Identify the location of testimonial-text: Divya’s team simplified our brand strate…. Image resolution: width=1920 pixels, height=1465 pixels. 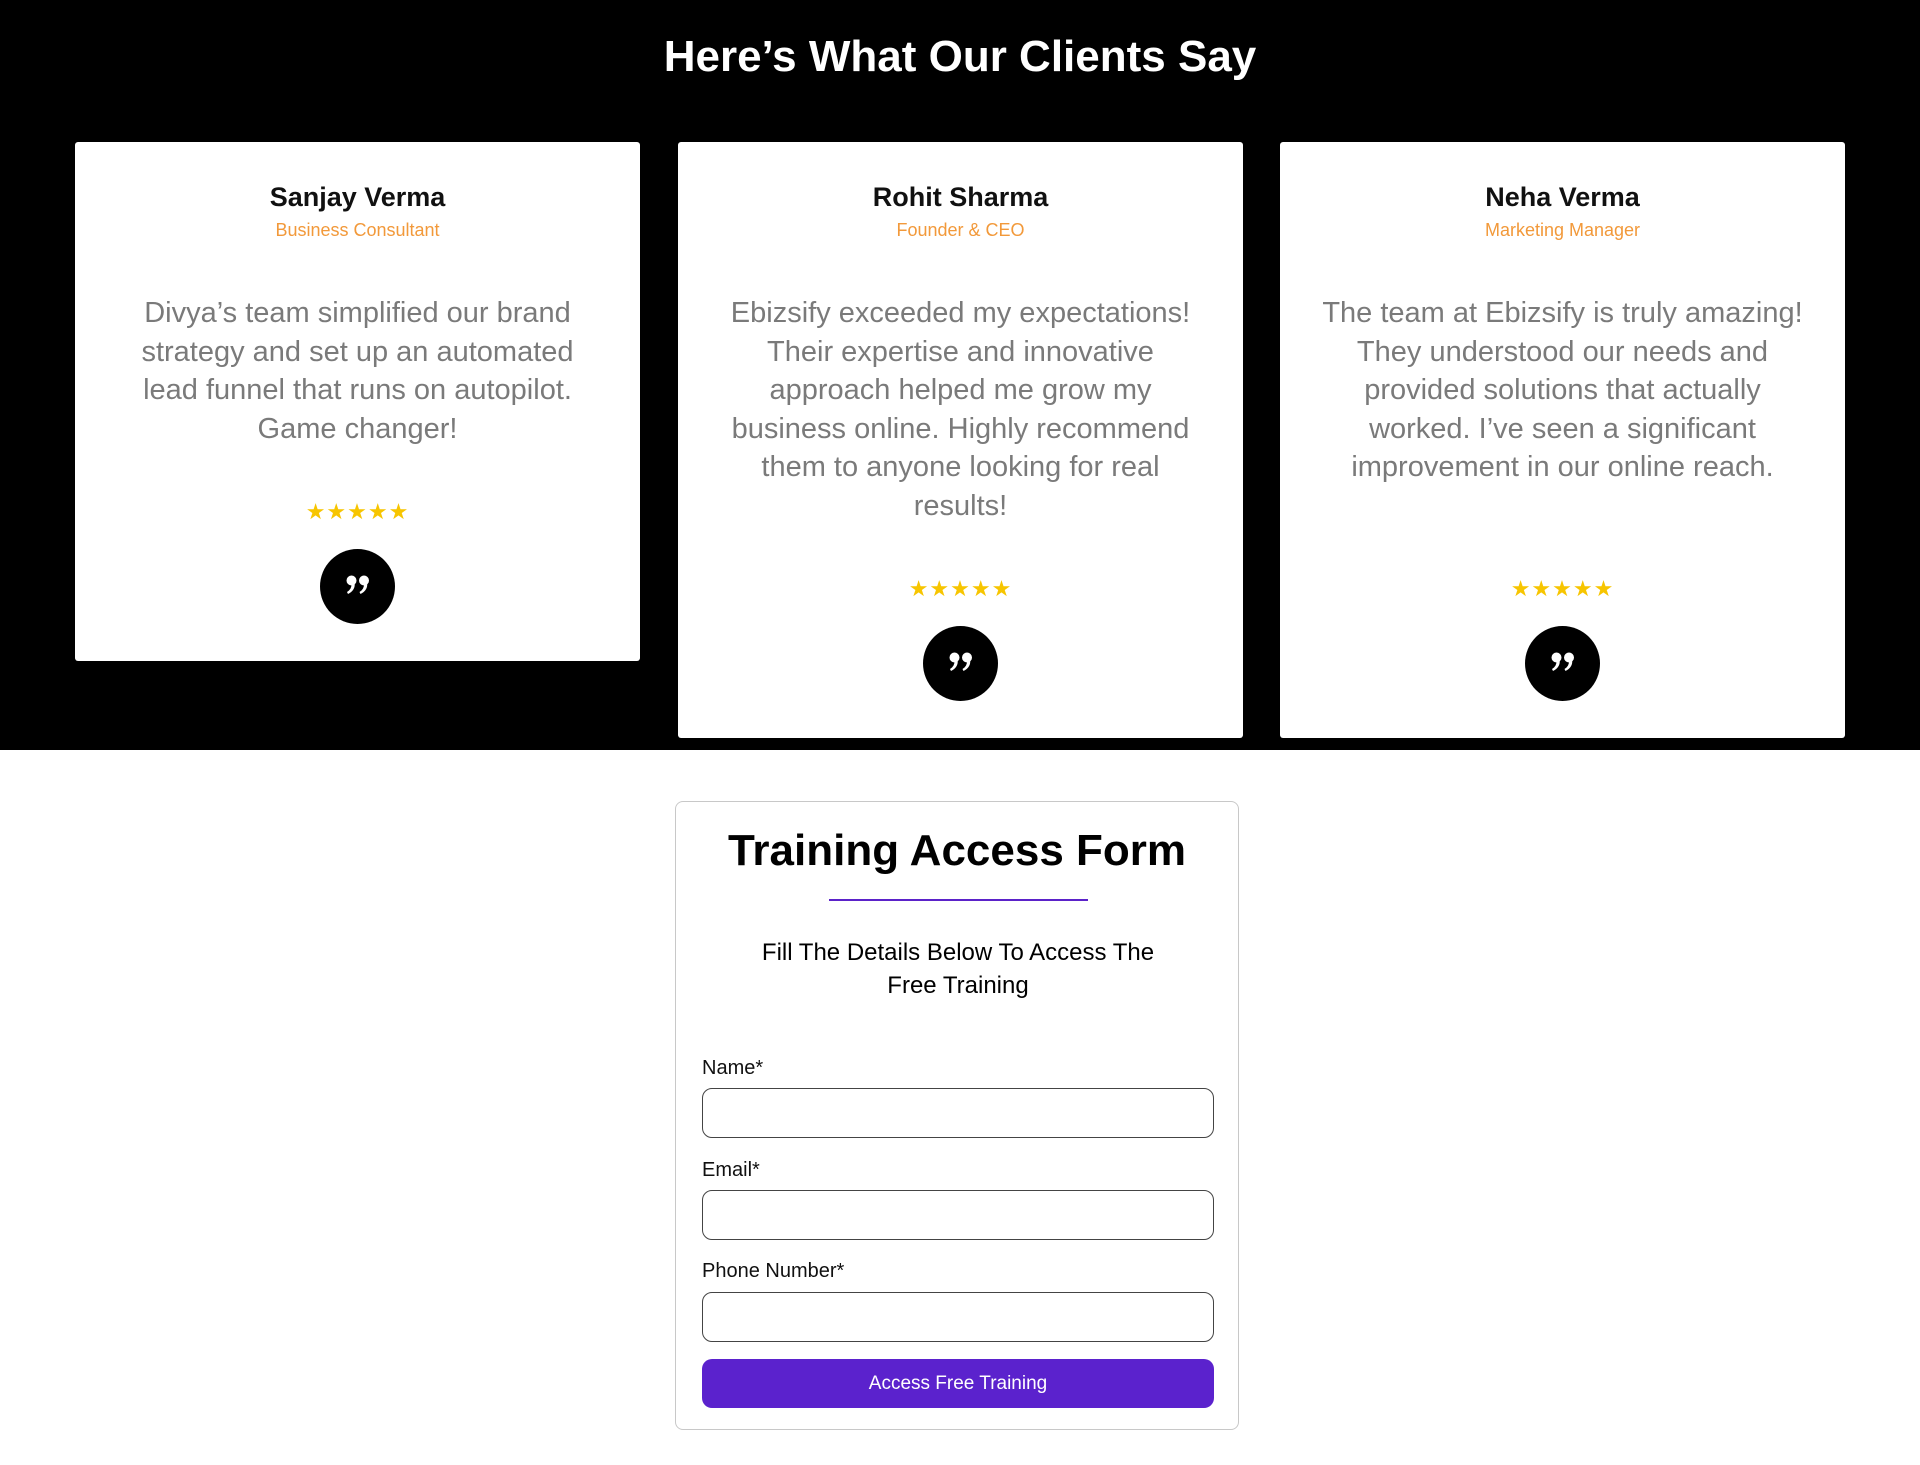
(357, 371).